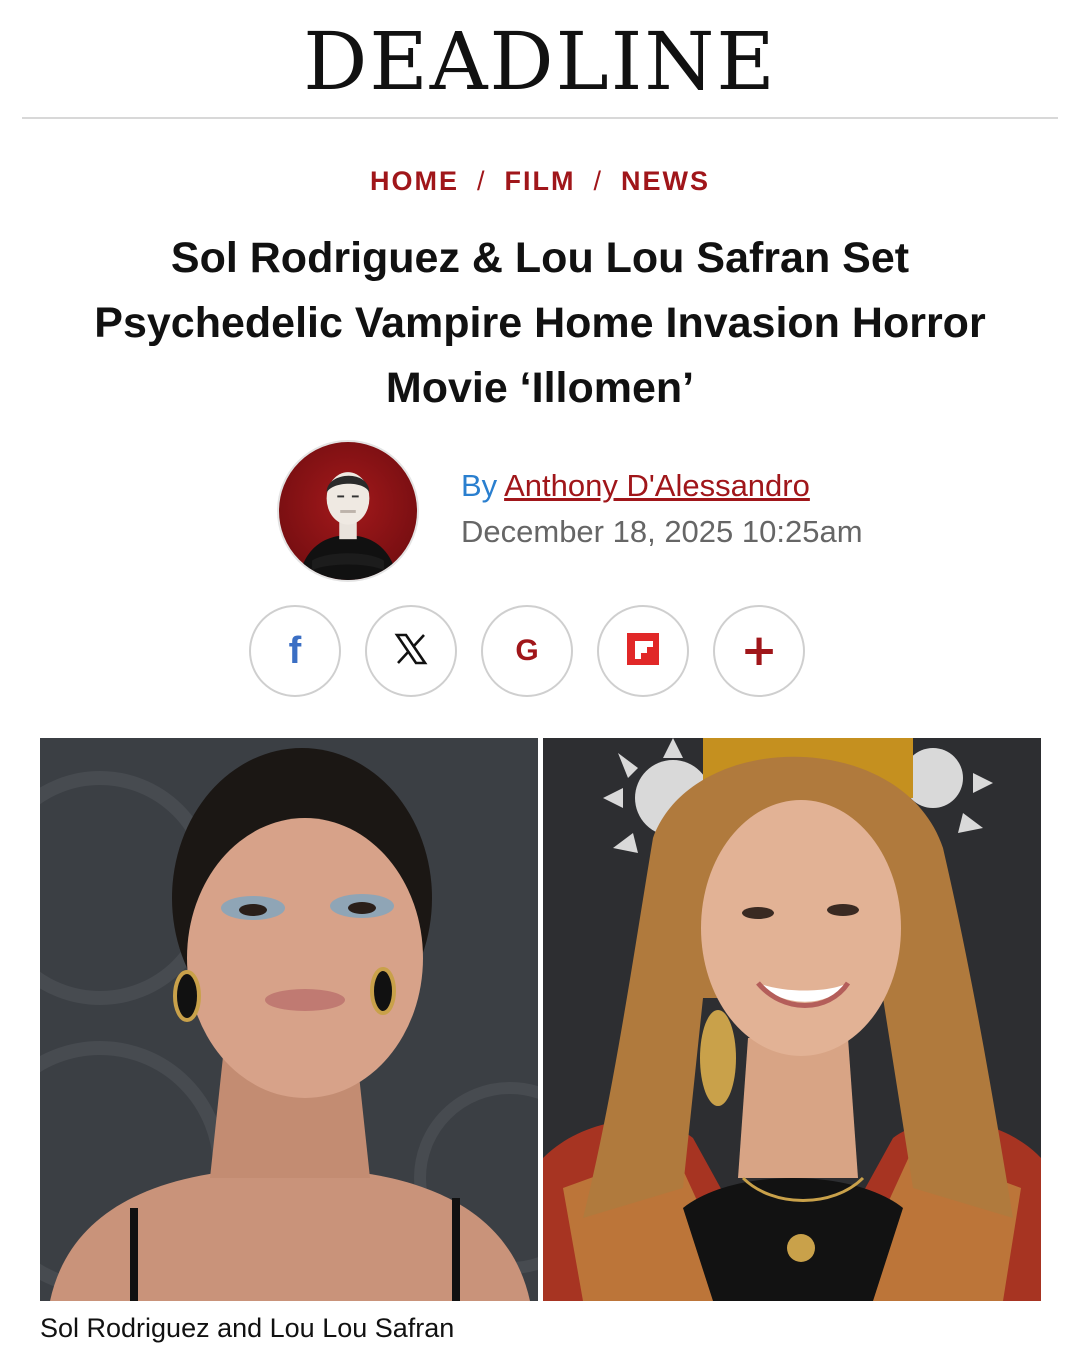 The image size is (1080, 1346). I want to click on flipboard-icon, so click(643, 651).